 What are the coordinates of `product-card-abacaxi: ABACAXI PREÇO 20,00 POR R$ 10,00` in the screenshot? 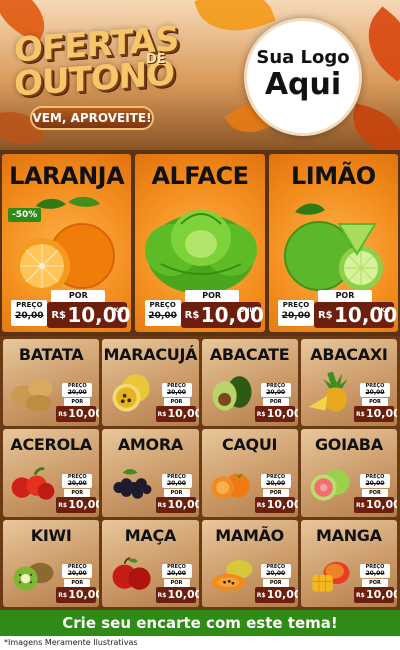 It's located at (348, 383).